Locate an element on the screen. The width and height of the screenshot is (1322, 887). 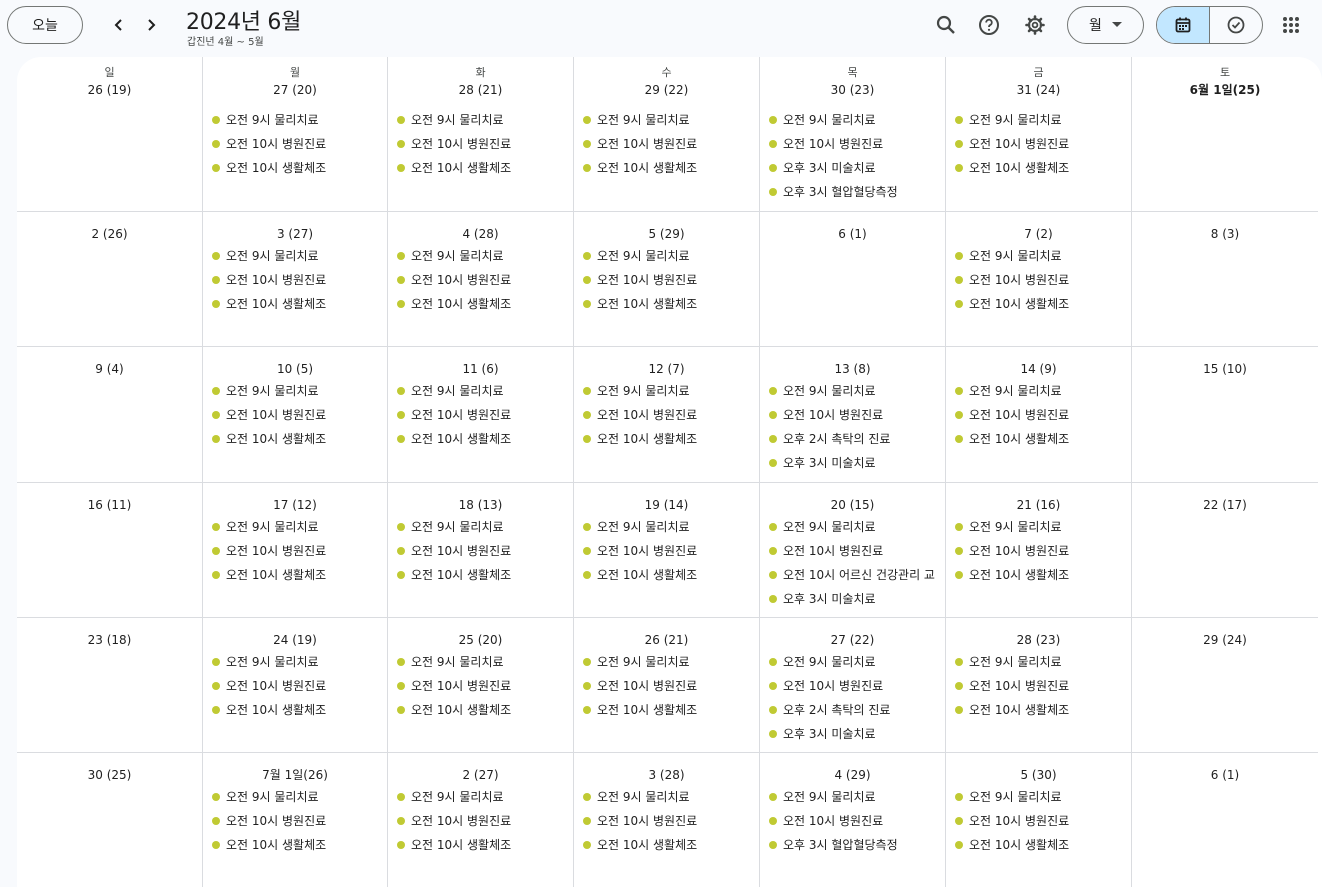
day-number: 8 (3) is located at coordinates (1225, 234).